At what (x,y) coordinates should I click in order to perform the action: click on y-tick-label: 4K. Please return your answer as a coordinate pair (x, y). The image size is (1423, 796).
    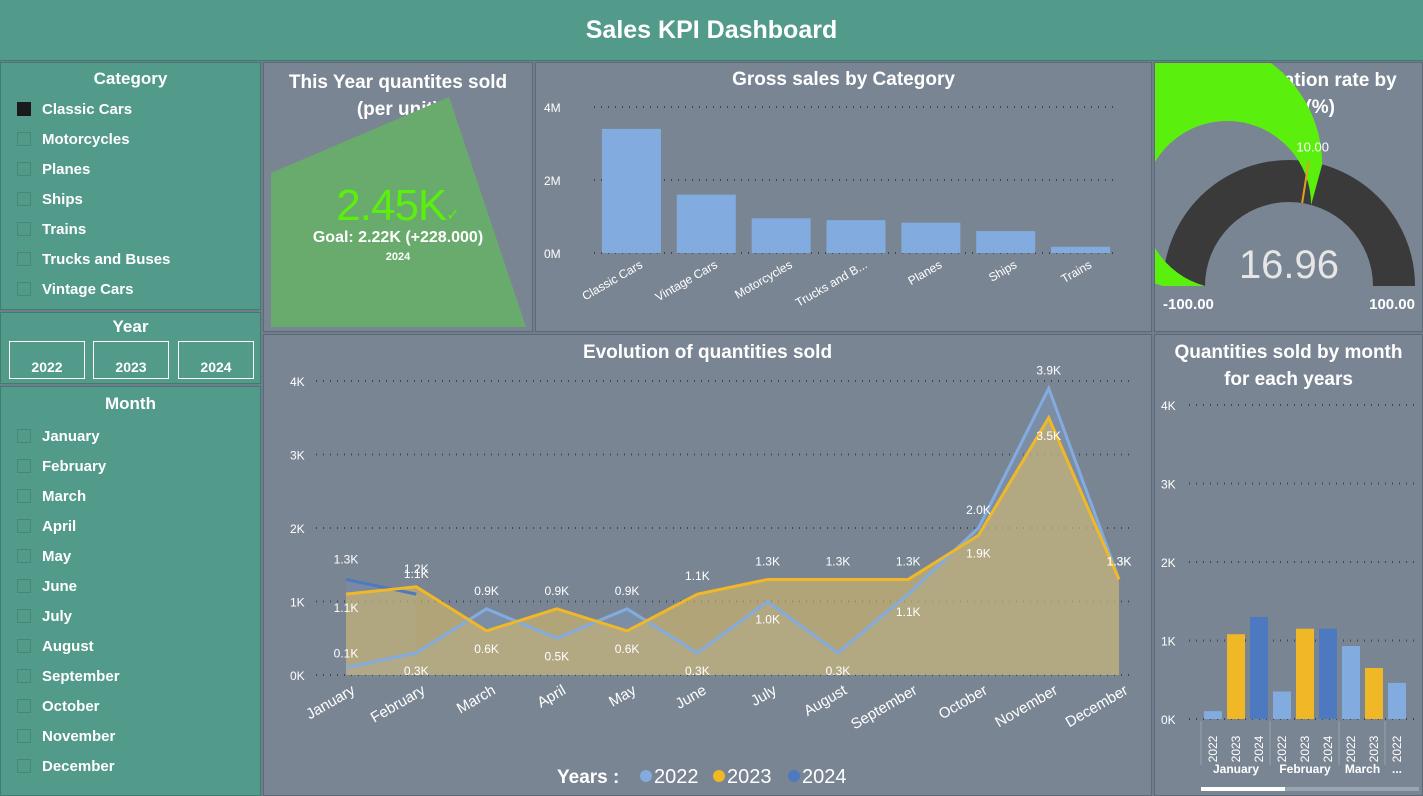
    Looking at the image, I should click on (297, 382).